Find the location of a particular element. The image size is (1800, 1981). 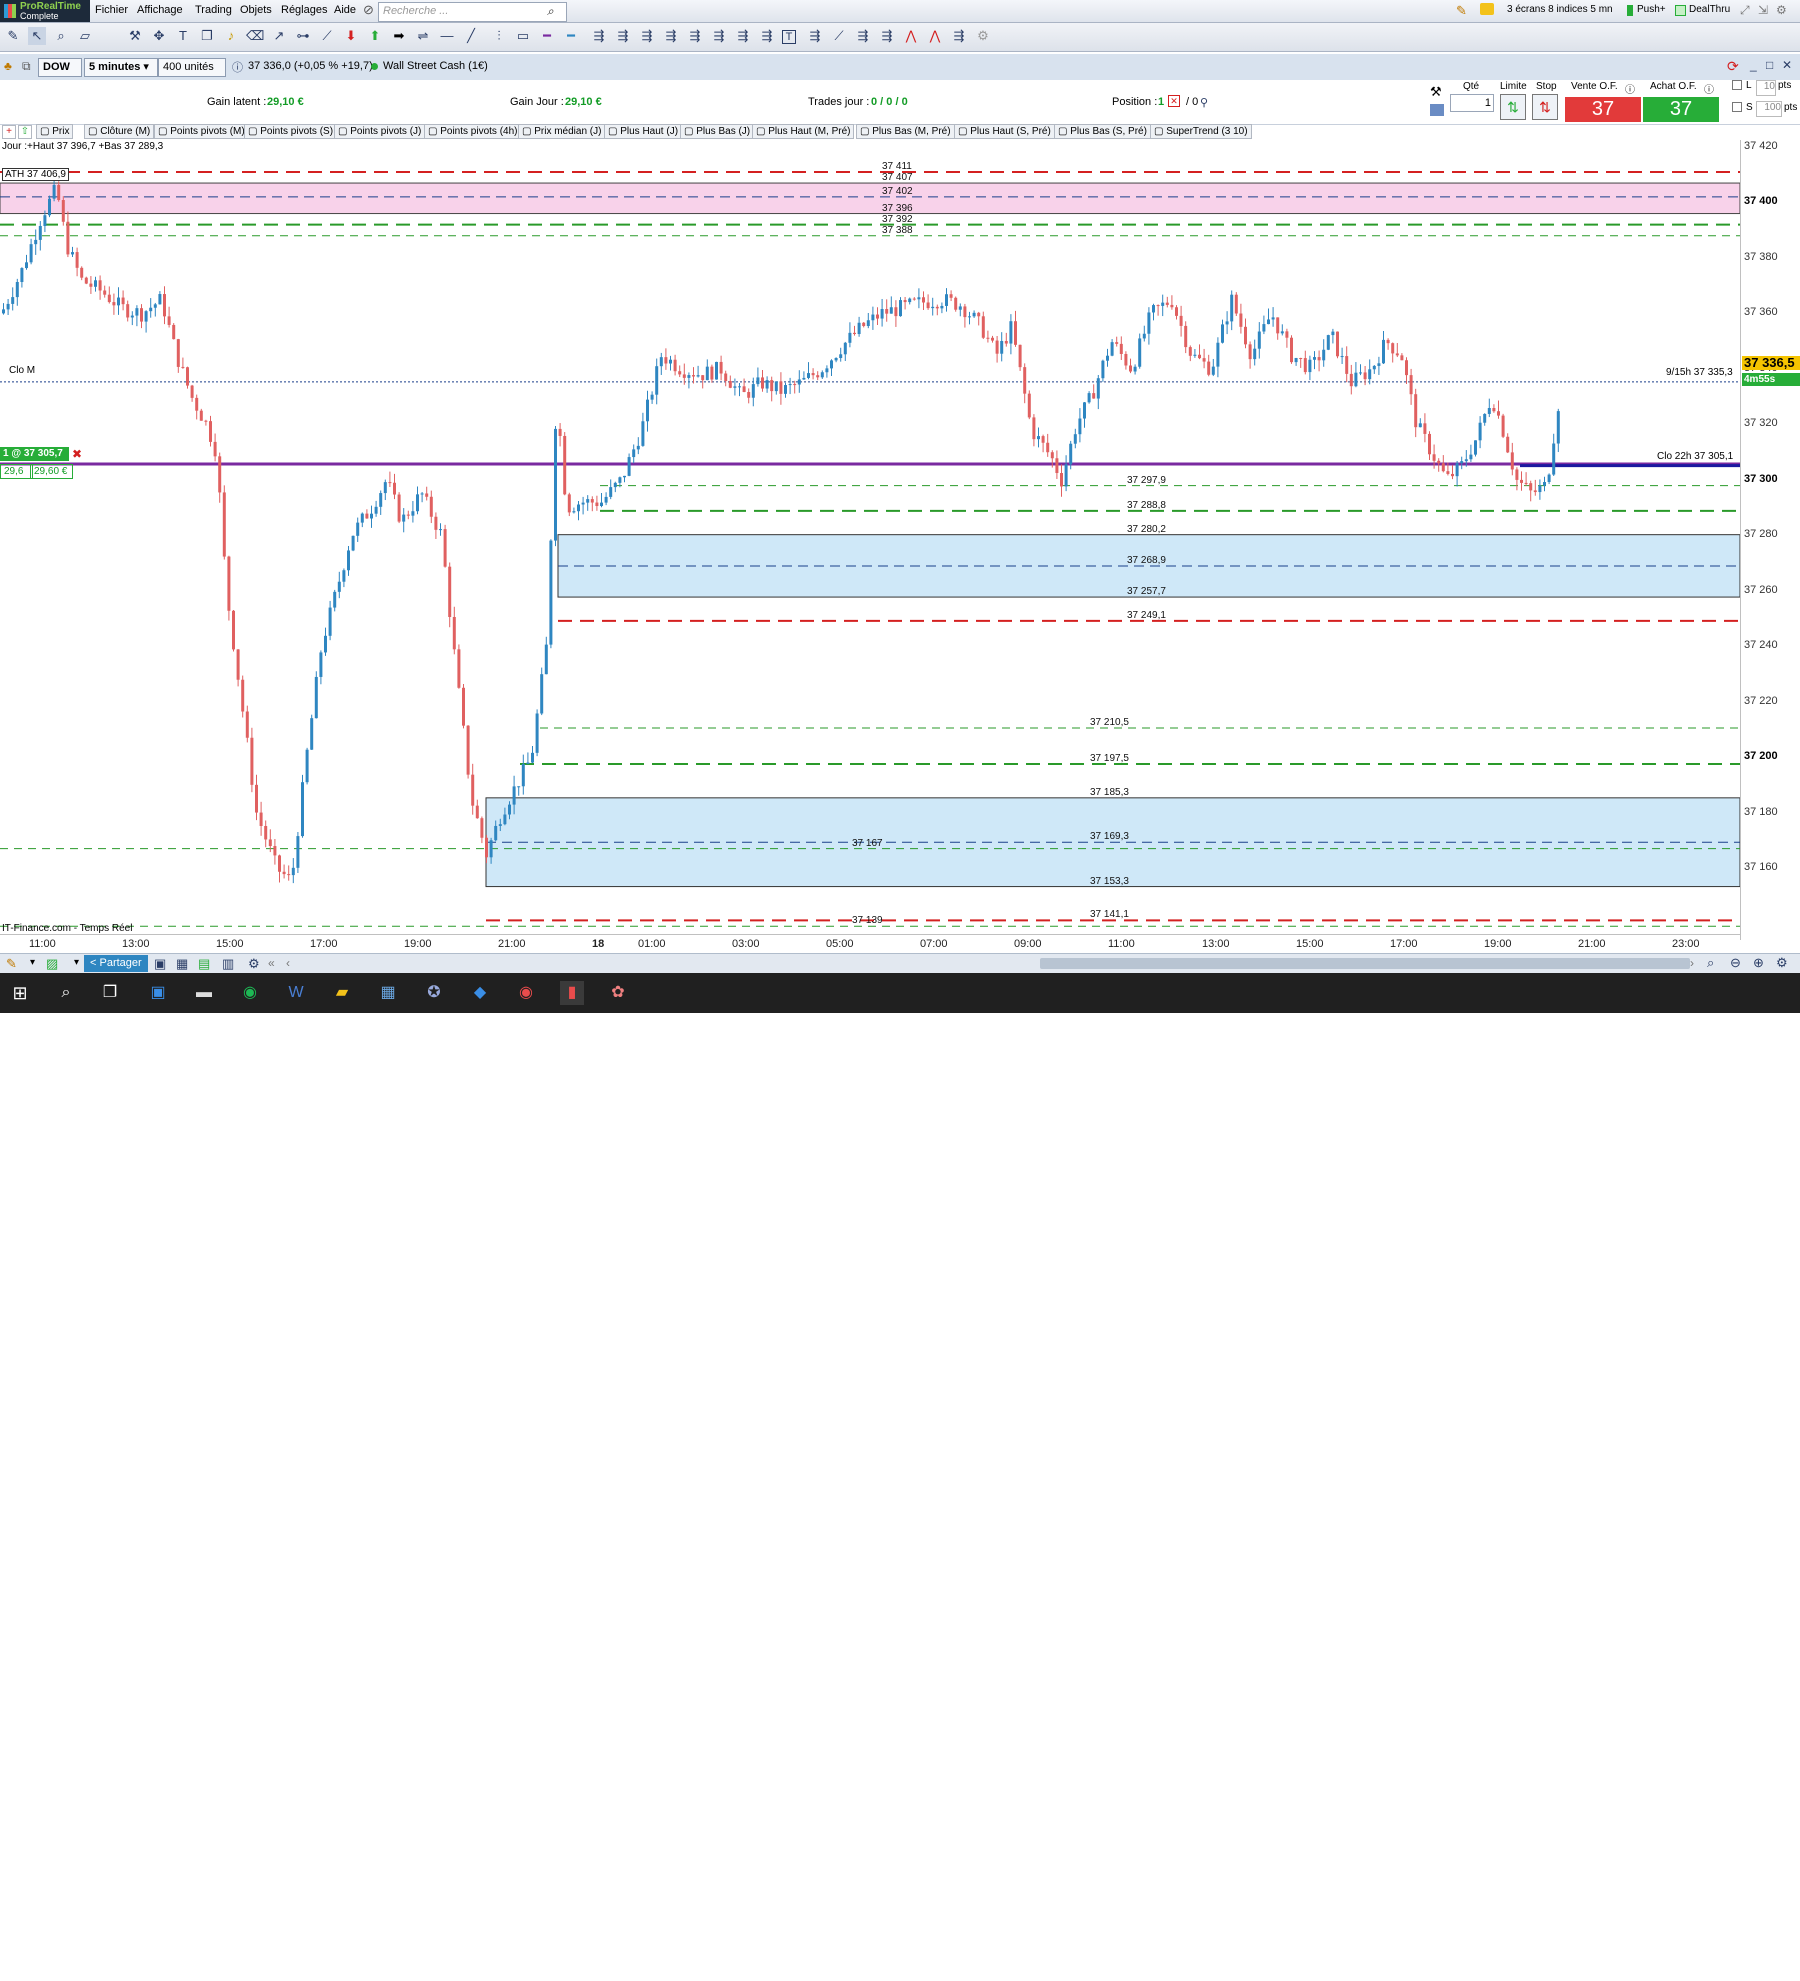

indicator-tab: ▢ Points pivots (4h) is located at coordinates (473, 131).